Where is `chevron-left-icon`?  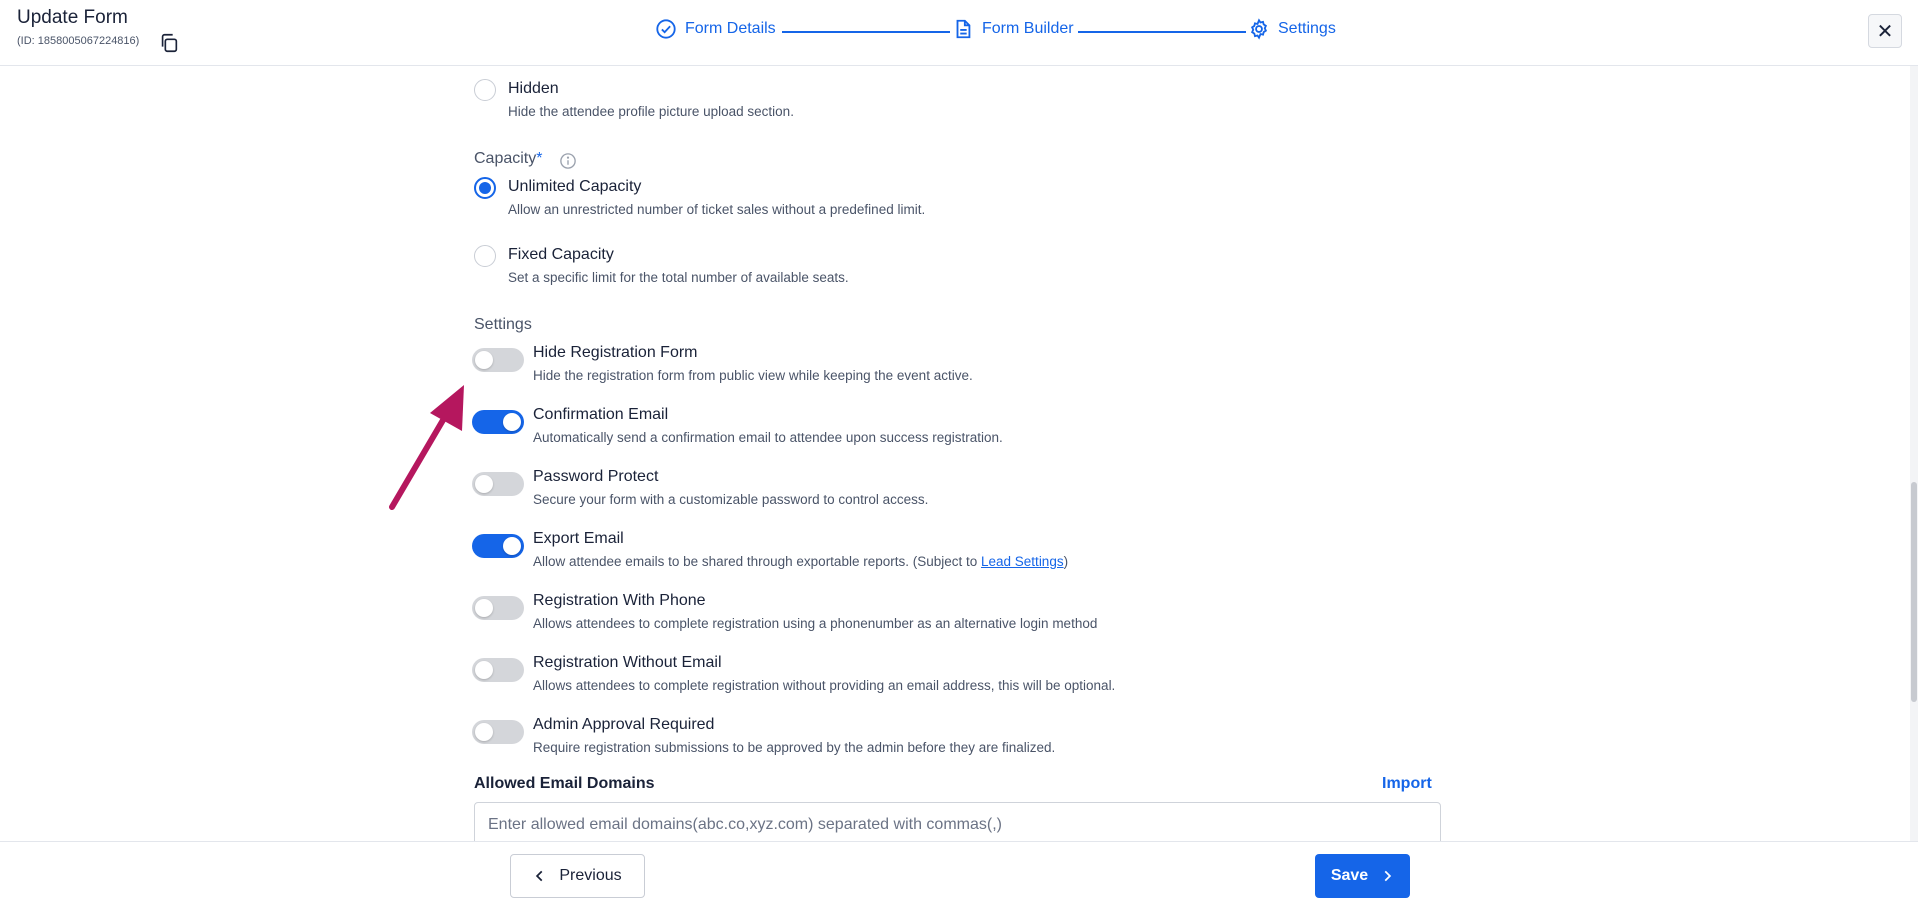
chevron-left-icon is located at coordinates (539, 876).